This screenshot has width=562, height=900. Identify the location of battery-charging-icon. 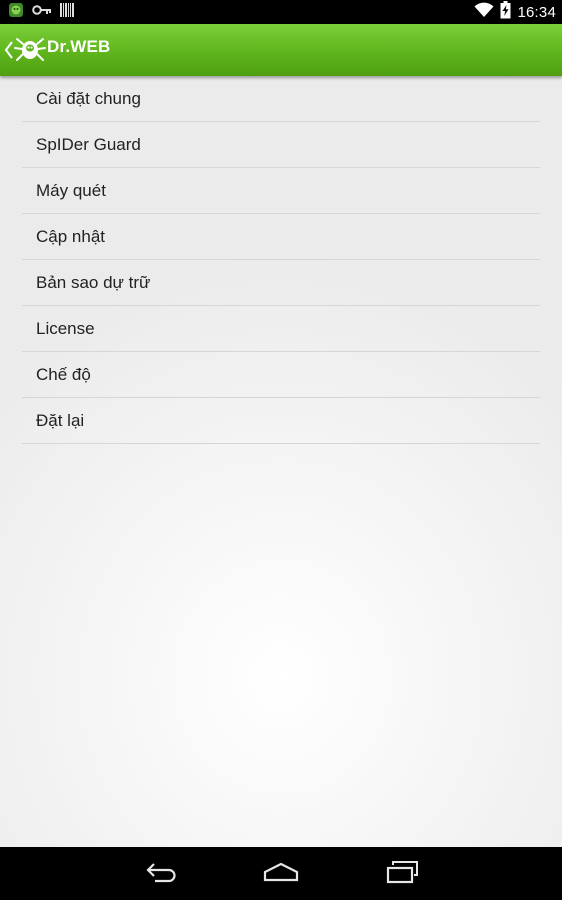
(505, 12).